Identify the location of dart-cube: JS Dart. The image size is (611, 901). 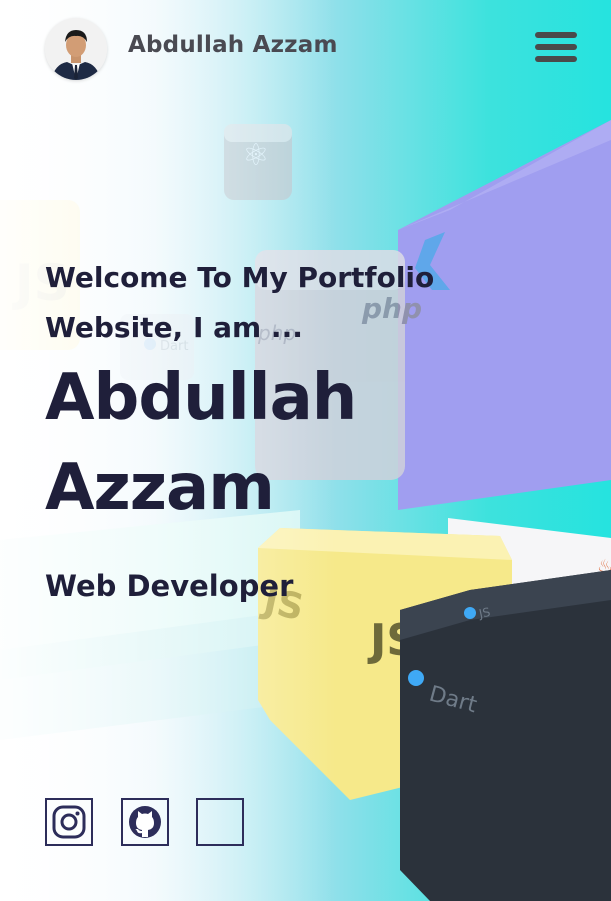
(505, 735).